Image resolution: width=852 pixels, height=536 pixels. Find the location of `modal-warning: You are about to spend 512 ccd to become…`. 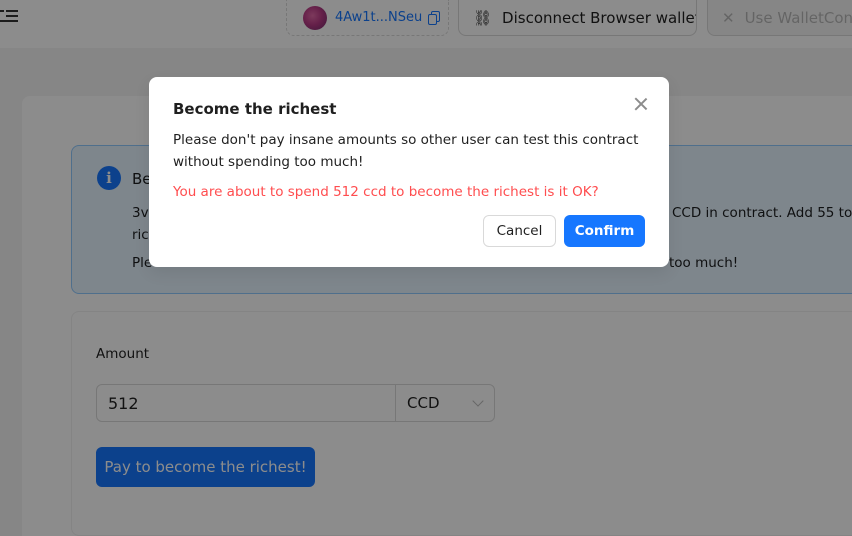

modal-warning: You are about to spend 512 ccd to become… is located at coordinates (386, 192).